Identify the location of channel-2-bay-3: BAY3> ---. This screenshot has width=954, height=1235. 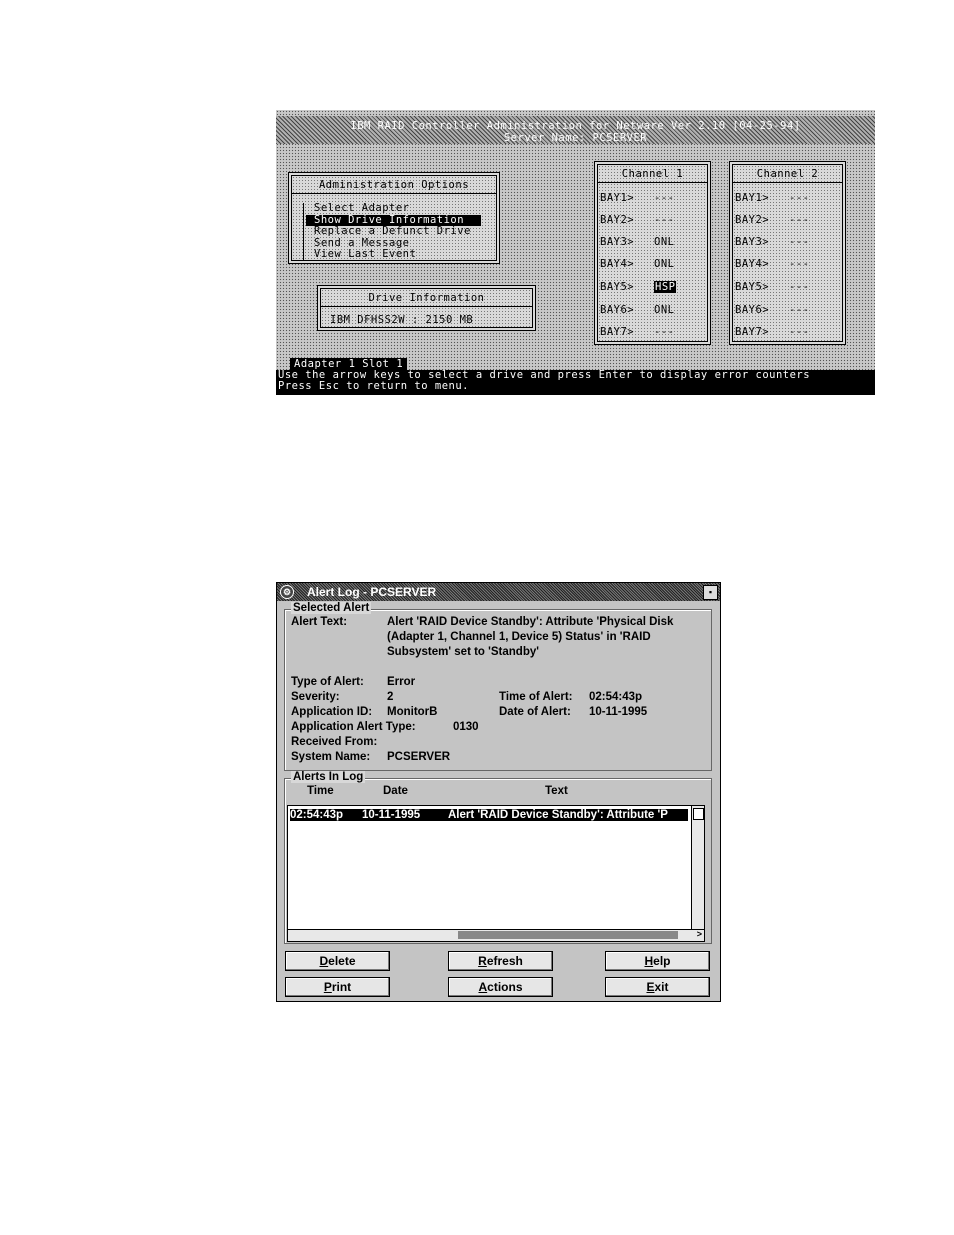
(772, 242).